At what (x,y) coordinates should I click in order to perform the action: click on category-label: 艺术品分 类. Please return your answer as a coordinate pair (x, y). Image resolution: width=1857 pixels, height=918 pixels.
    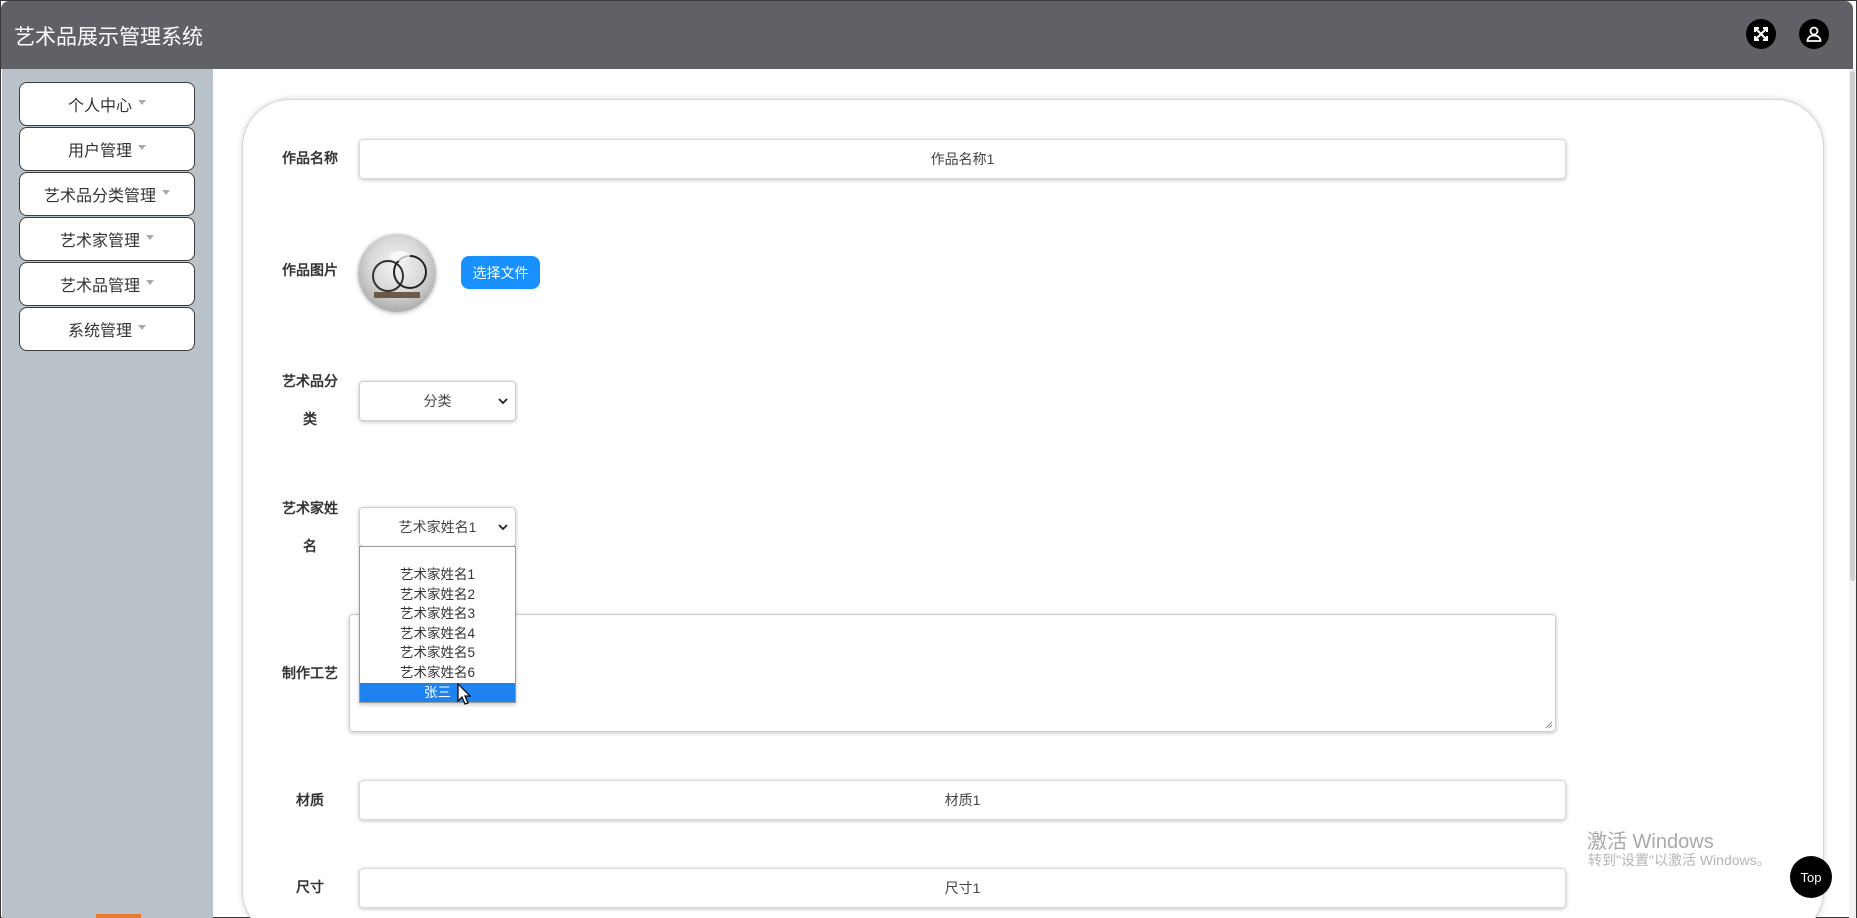
    Looking at the image, I should click on (310, 400).